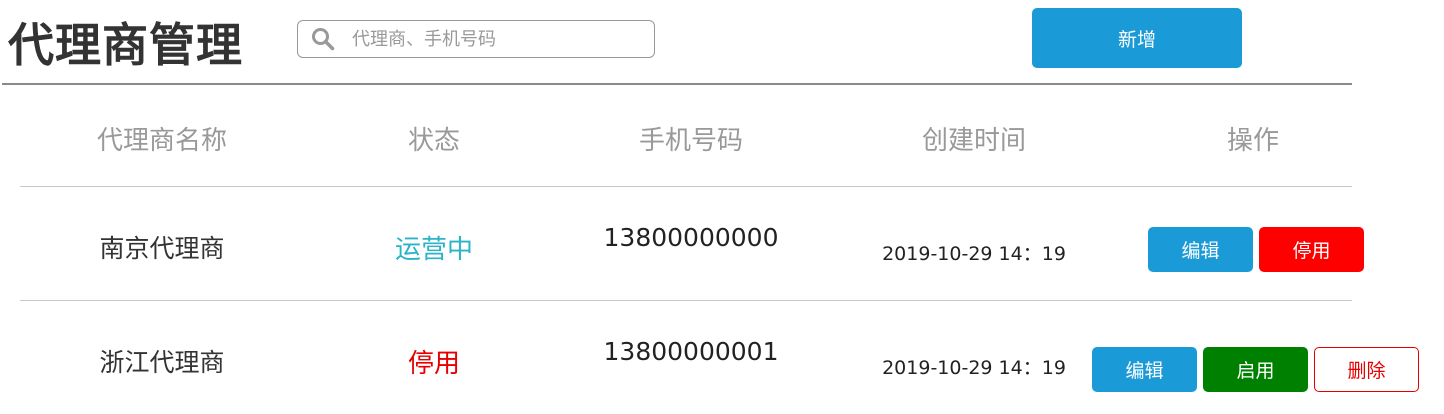  Describe the element at coordinates (434, 250) in the screenshot. I see `status-badge: 运营中` at that location.